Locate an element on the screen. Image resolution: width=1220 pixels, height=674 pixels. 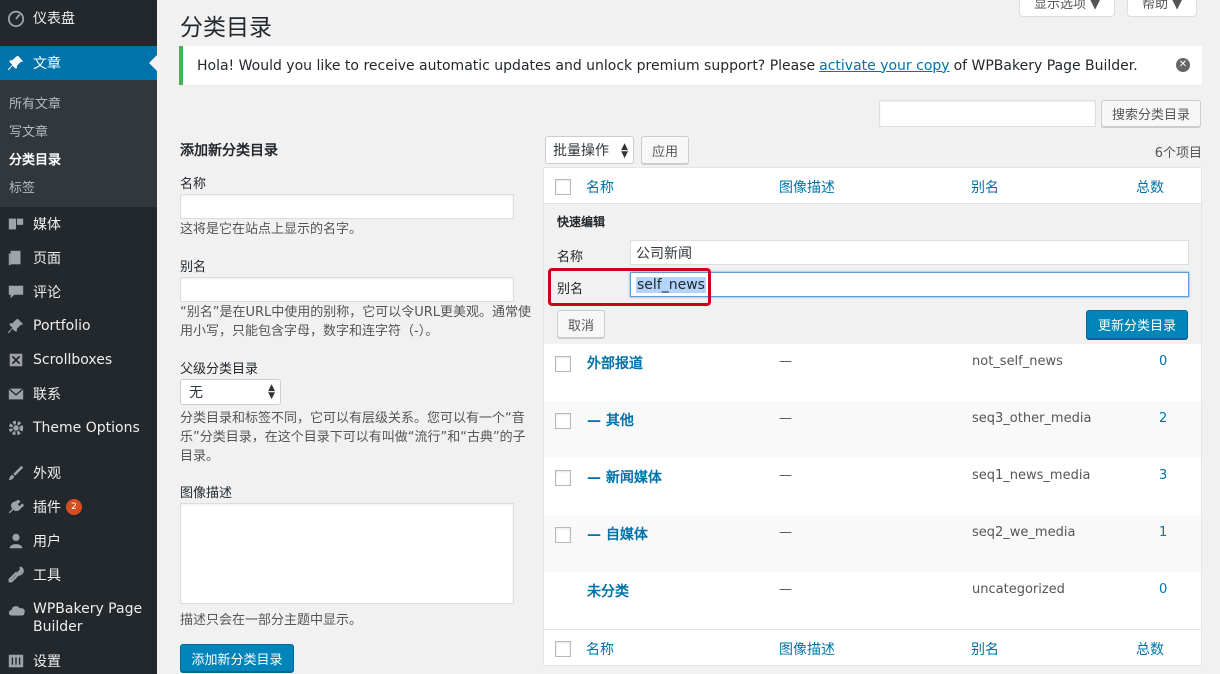
search-categories-button: 搜索分类目录 is located at coordinates (1151, 113).